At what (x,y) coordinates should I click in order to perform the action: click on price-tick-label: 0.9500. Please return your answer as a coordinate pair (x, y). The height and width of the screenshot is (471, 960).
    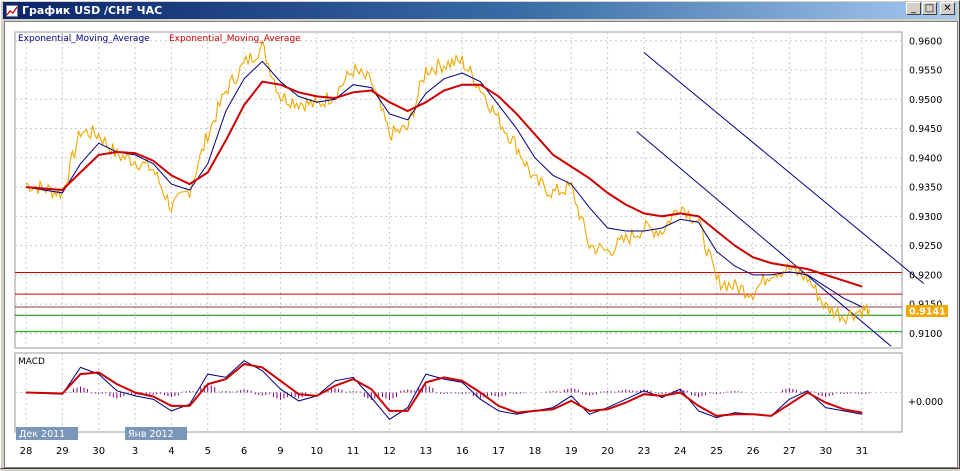
    Looking at the image, I should click on (925, 100).